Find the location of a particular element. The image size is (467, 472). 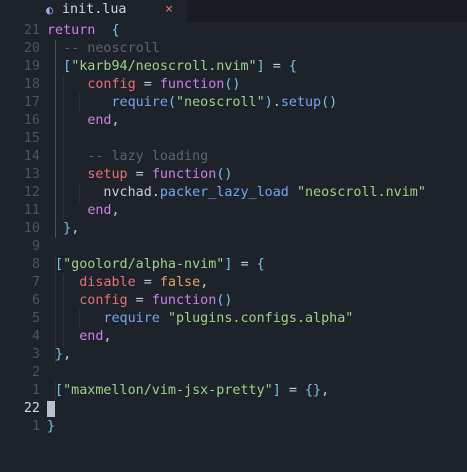

code-line: 3 }, is located at coordinates (233, 355).